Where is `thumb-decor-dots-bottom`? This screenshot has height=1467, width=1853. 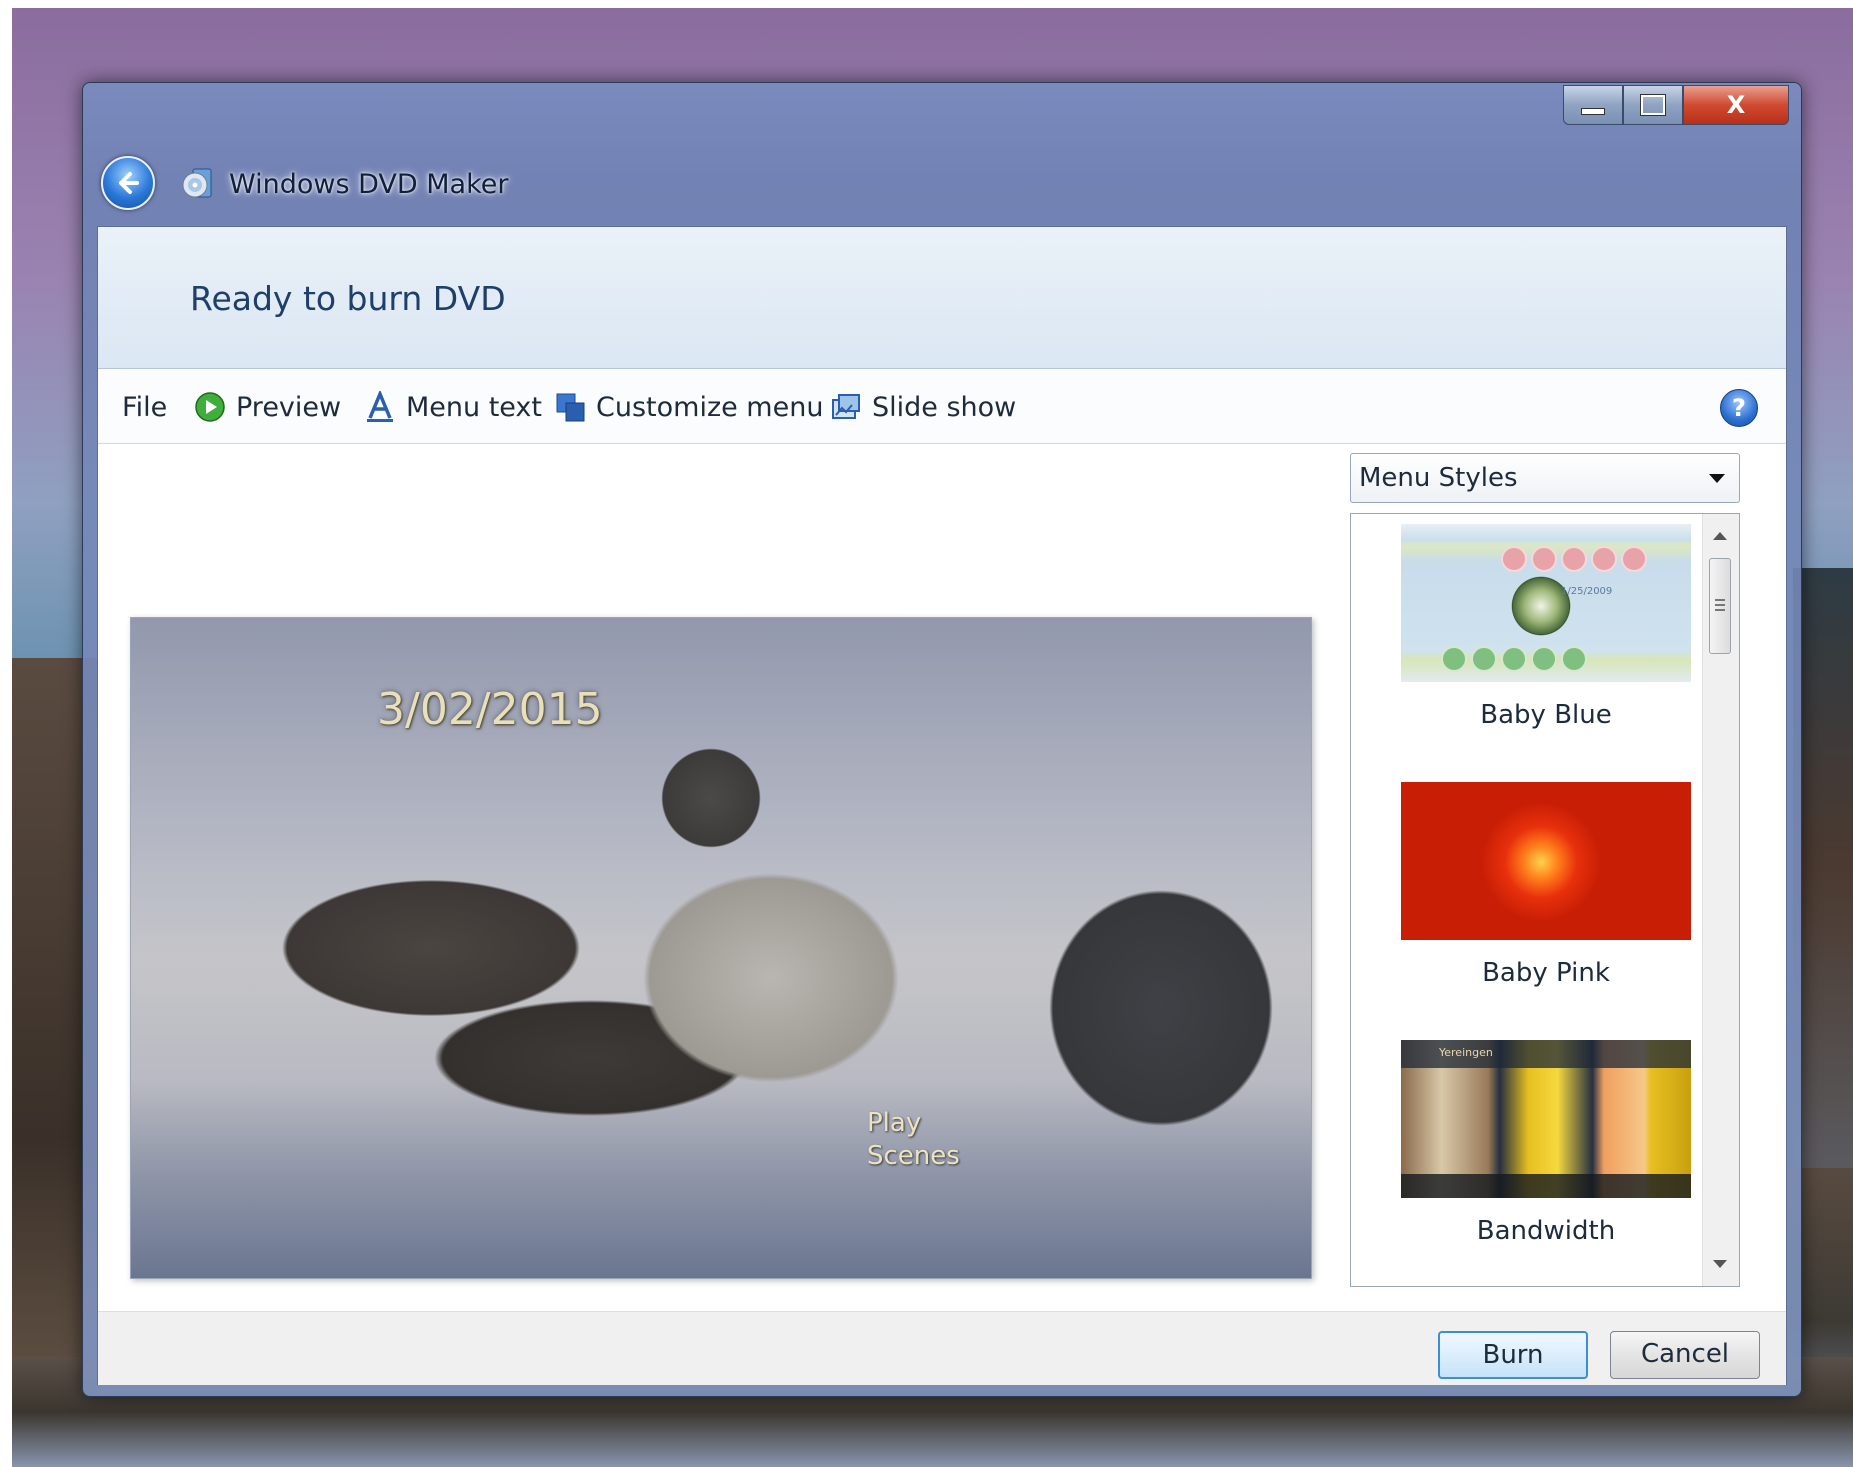
thumb-decor-dots-bottom is located at coordinates (1514, 659).